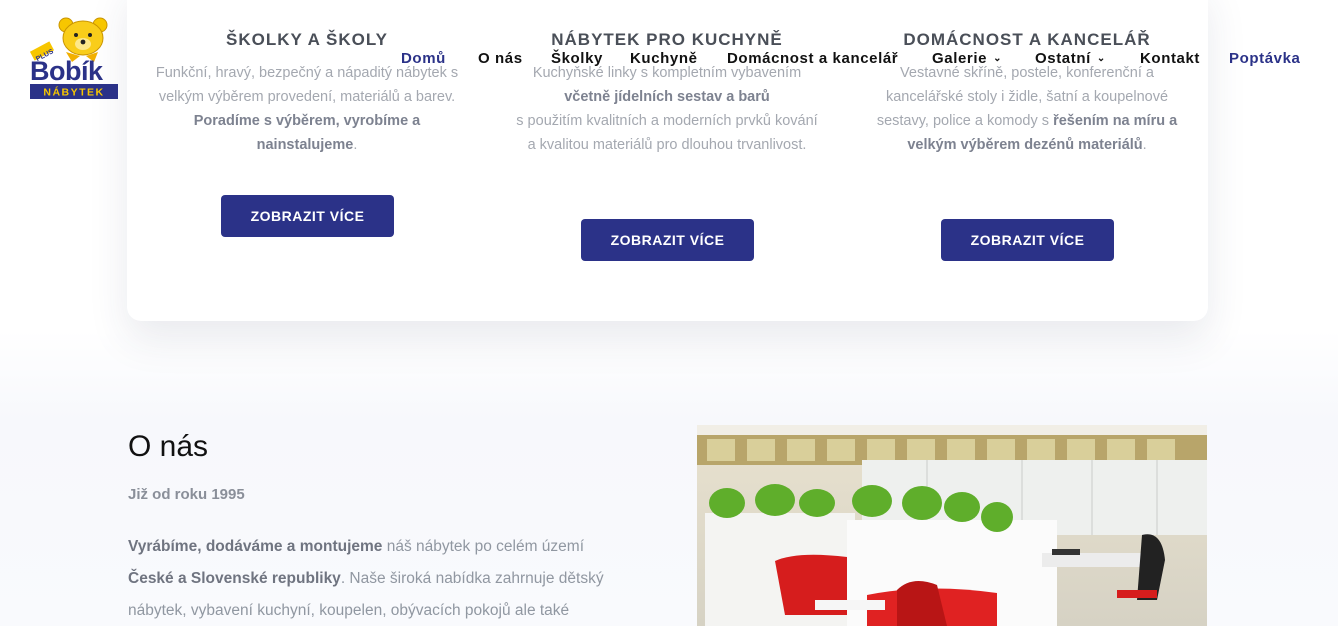  I want to click on about-subtitle: Již od roku 1995, so click(186, 494).